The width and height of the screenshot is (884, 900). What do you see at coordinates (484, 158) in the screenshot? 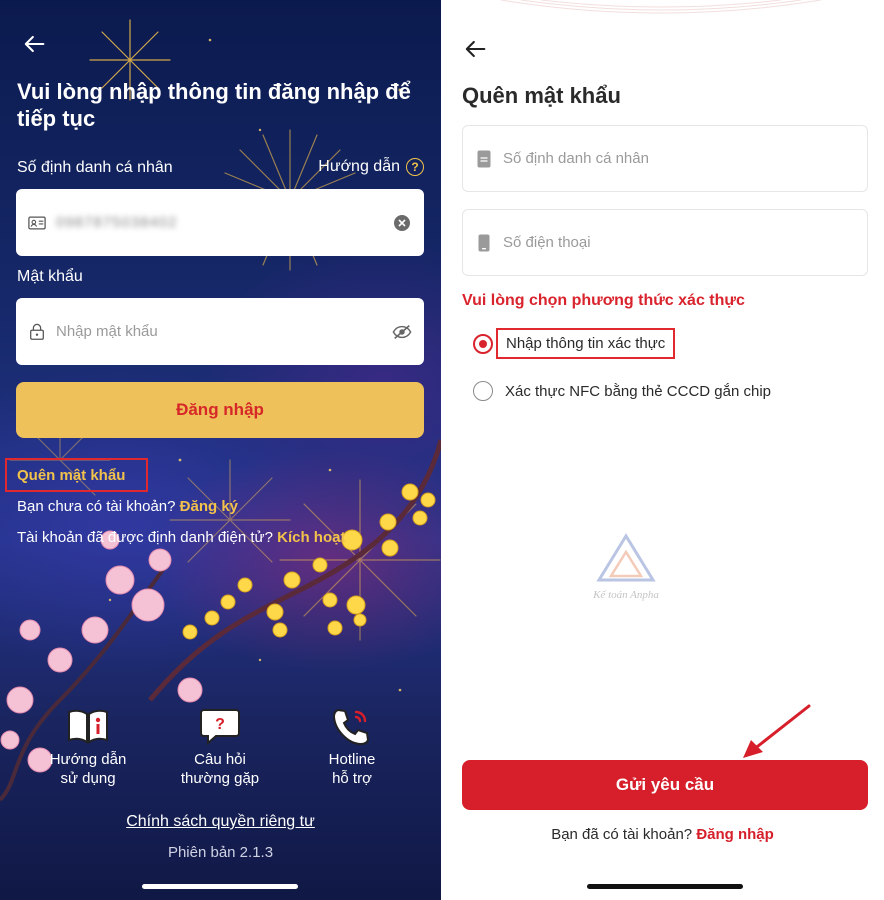
I see `document-icon` at bounding box center [484, 158].